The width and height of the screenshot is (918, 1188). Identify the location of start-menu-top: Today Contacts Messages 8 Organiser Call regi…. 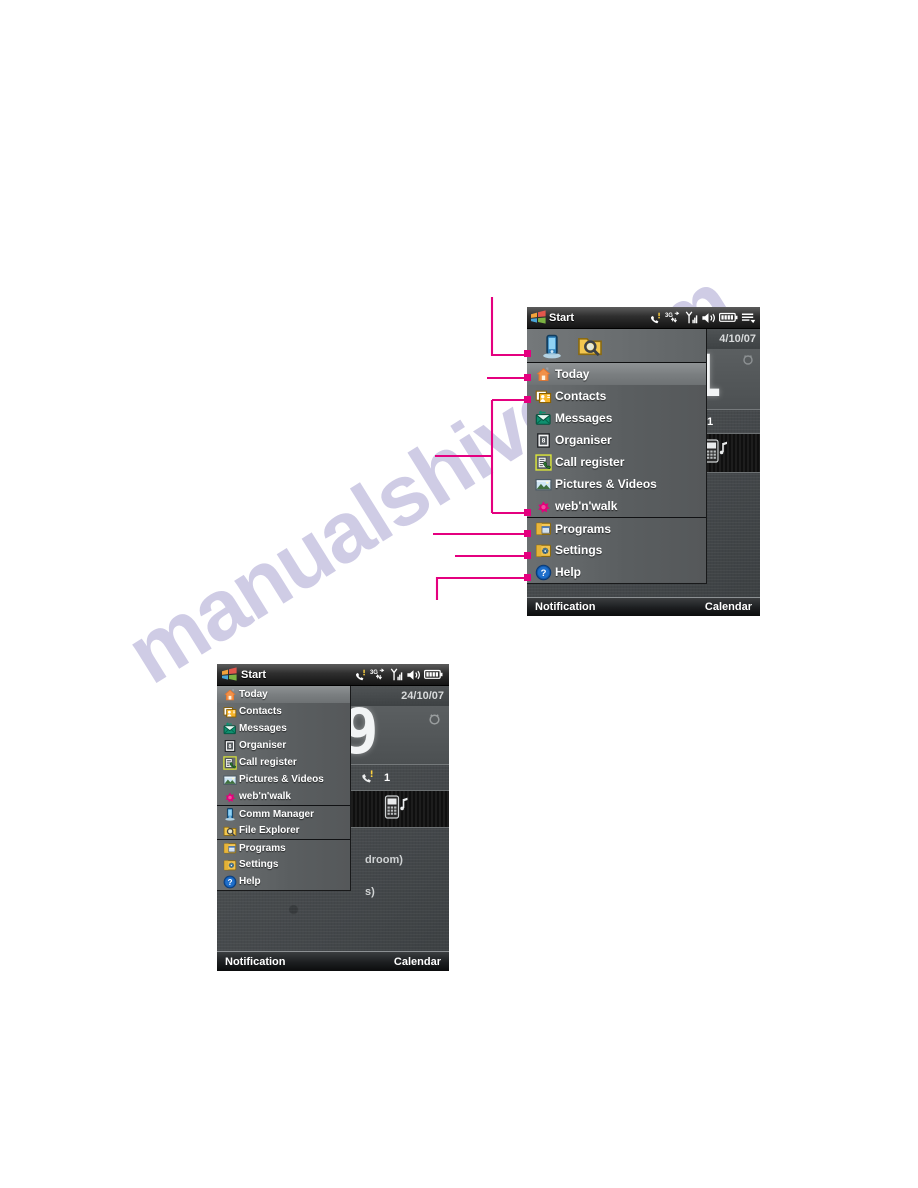
(617, 456).